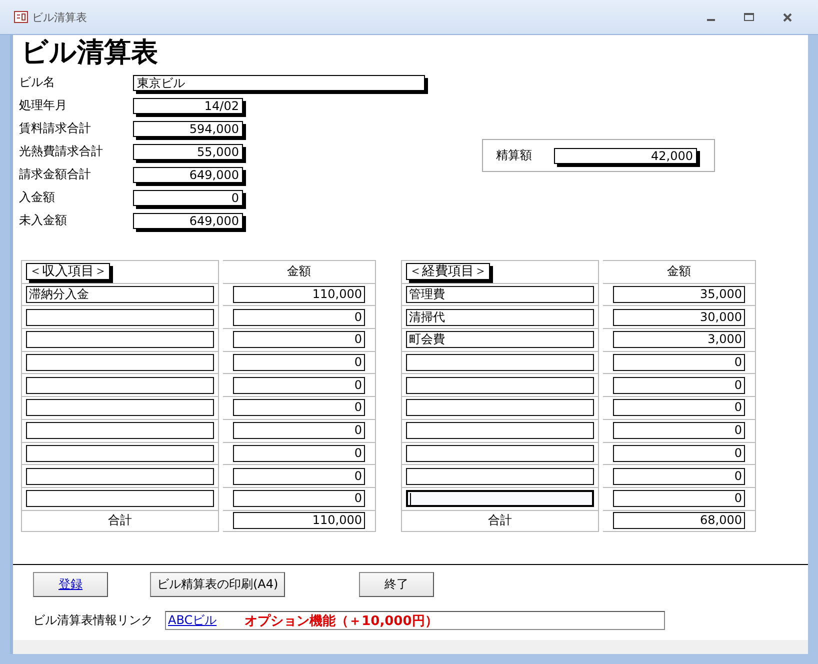 The width and height of the screenshot is (818, 664). What do you see at coordinates (192, 620) in the screenshot?
I see `hyperlink: ABCビル` at bounding box center [192, 620].